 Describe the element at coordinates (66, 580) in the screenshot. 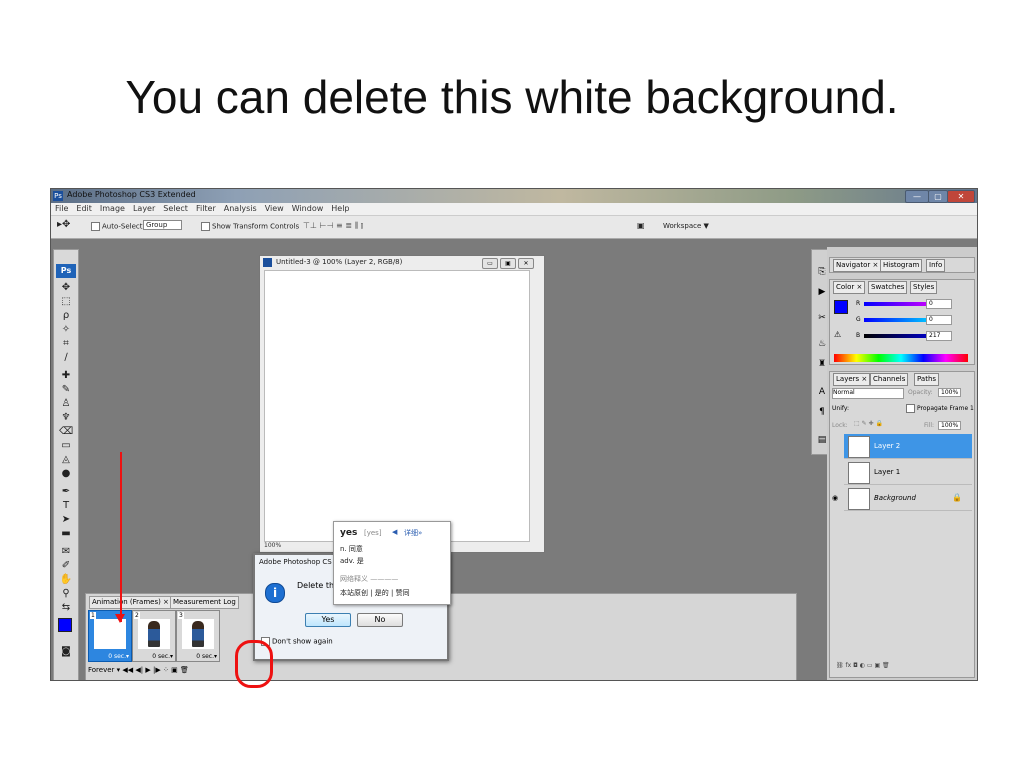

I see `hand-tool-icon: ✋` at that location.